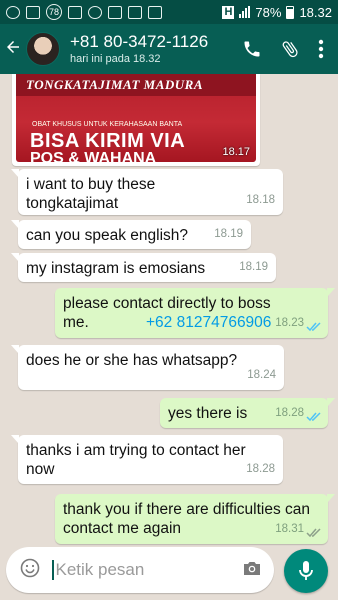  What do you see at coordinates (75, 12) in the screenshot?
I see `message-notification-icon` at bounding box center [75, 12].